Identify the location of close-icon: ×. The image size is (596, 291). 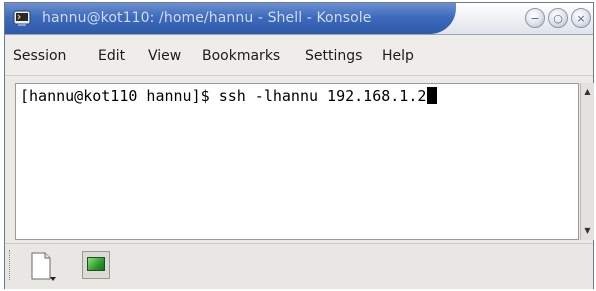
(581, 18).